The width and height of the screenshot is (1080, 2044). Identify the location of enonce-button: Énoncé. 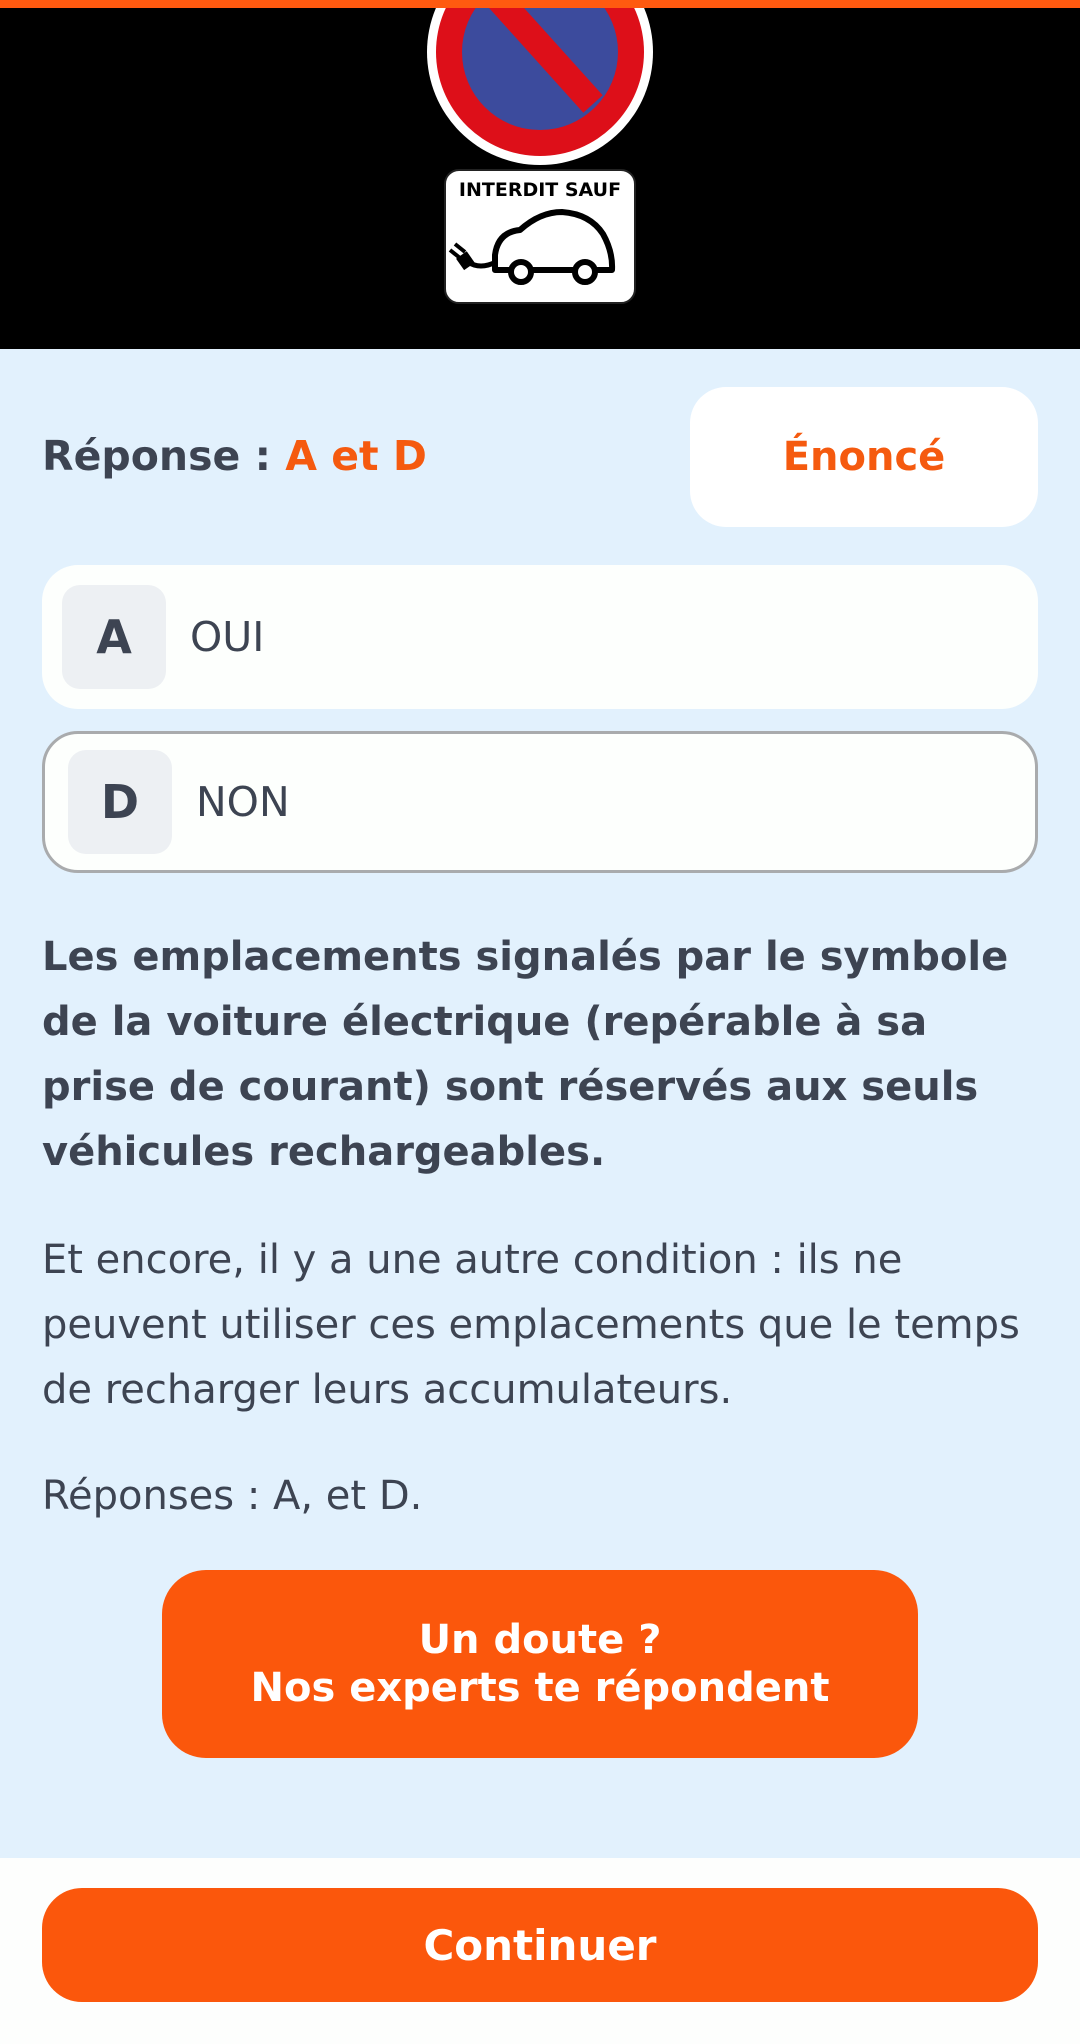
(864, 457).